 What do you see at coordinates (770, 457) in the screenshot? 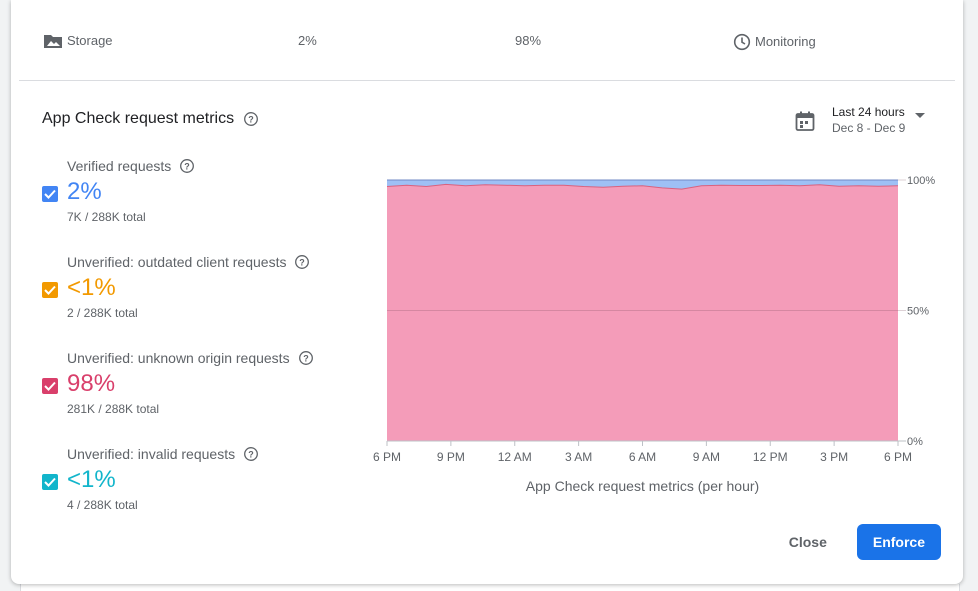
I see `x-tick-label: 12 PM` at bounding box center [770, 457].